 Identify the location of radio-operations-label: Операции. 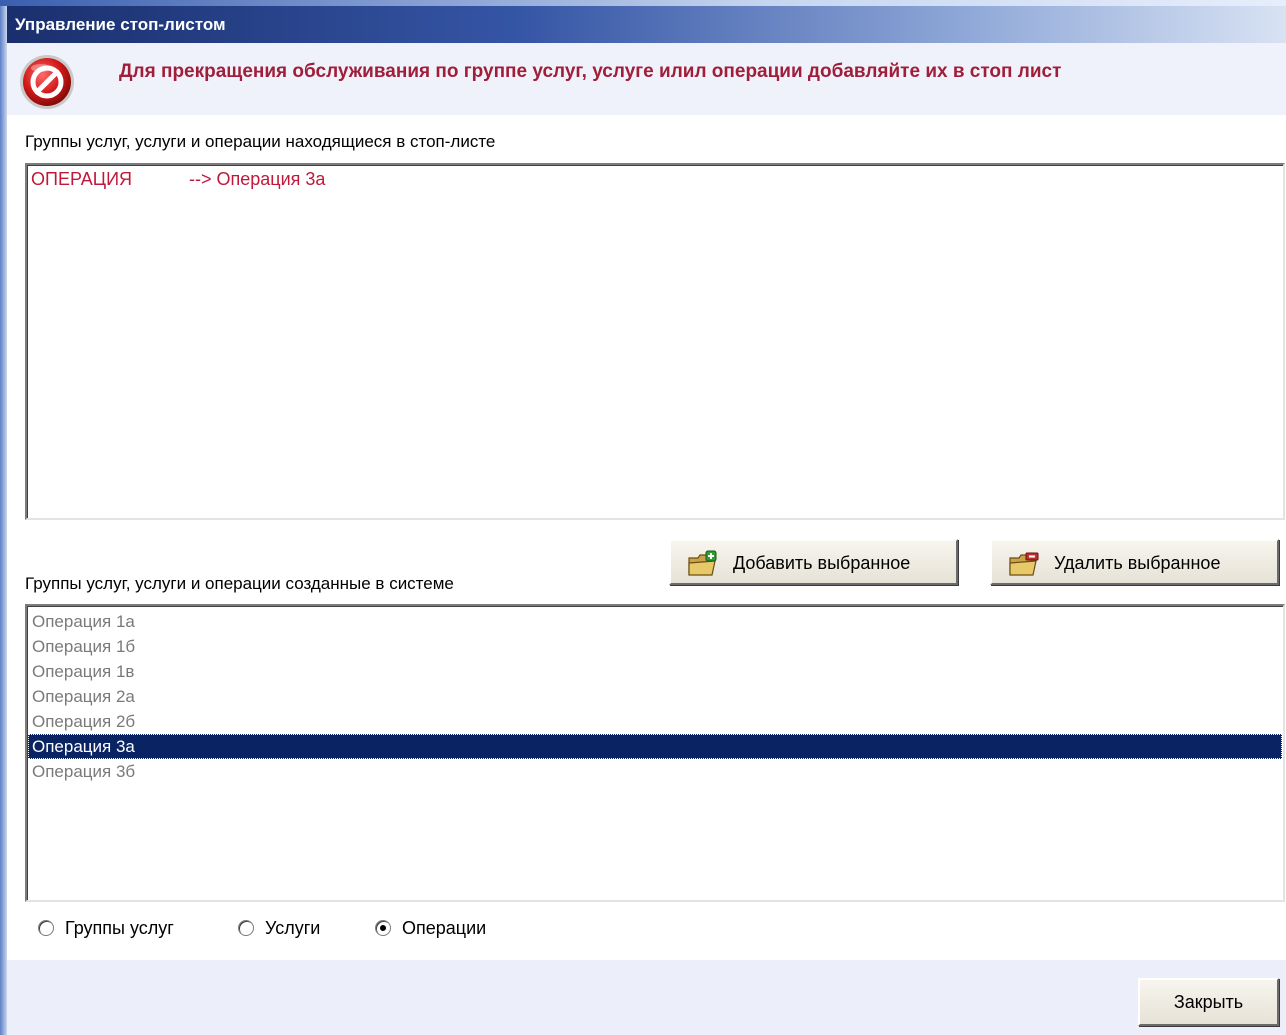
(444, 928).